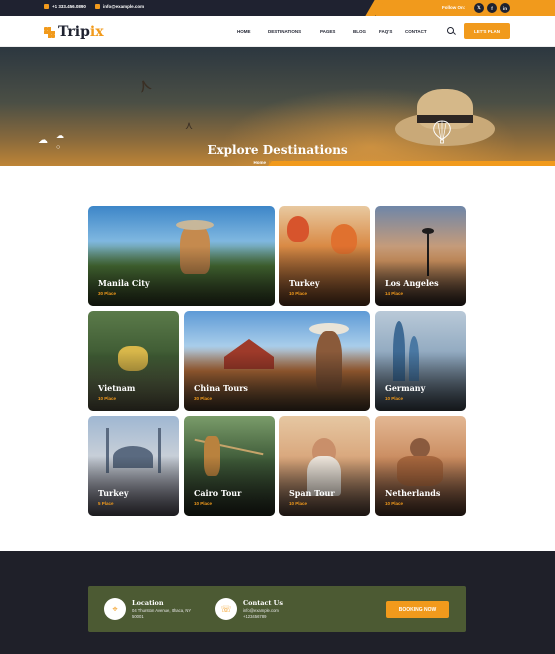 Image resolution: width=555 pixels, height=654 pixels. What do you see at coordinates (148, 603) in the screenshot?
I see `location-title: Location` at bounding box center [148, 603].